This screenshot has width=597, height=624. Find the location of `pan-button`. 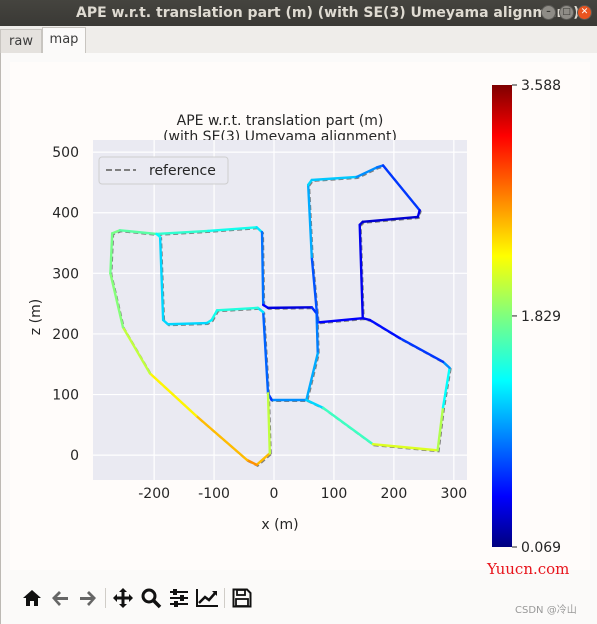

pan-button is located at coordinates (123, 598).